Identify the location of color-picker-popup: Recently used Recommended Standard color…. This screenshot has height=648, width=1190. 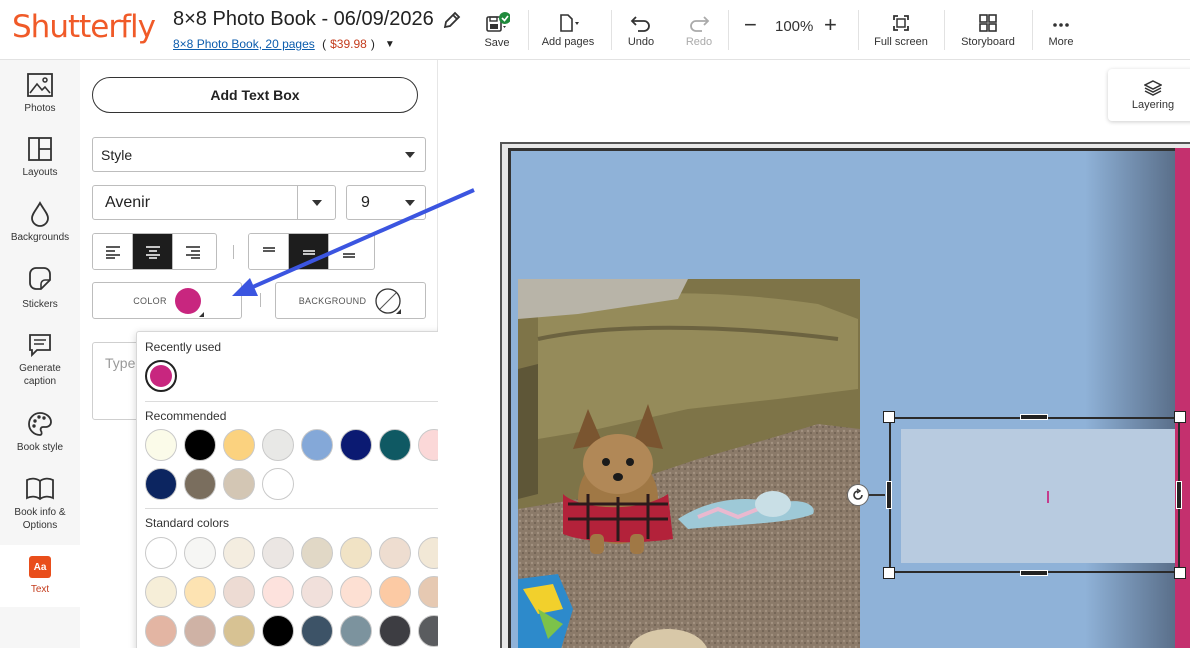
(307, 489).